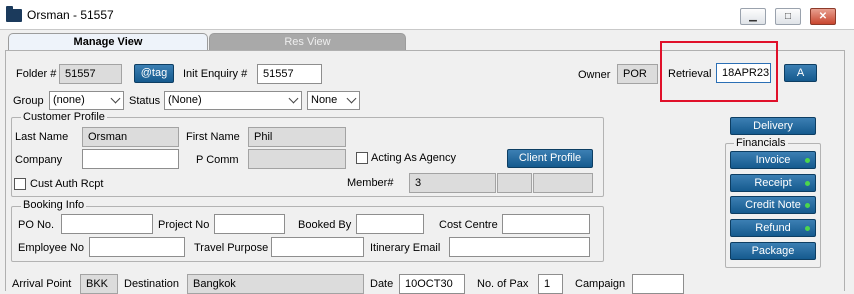 Image resolution: width=854 pixels, height=294 pixels. I want to click on receipt-button: Receipt, so click(773, 183).